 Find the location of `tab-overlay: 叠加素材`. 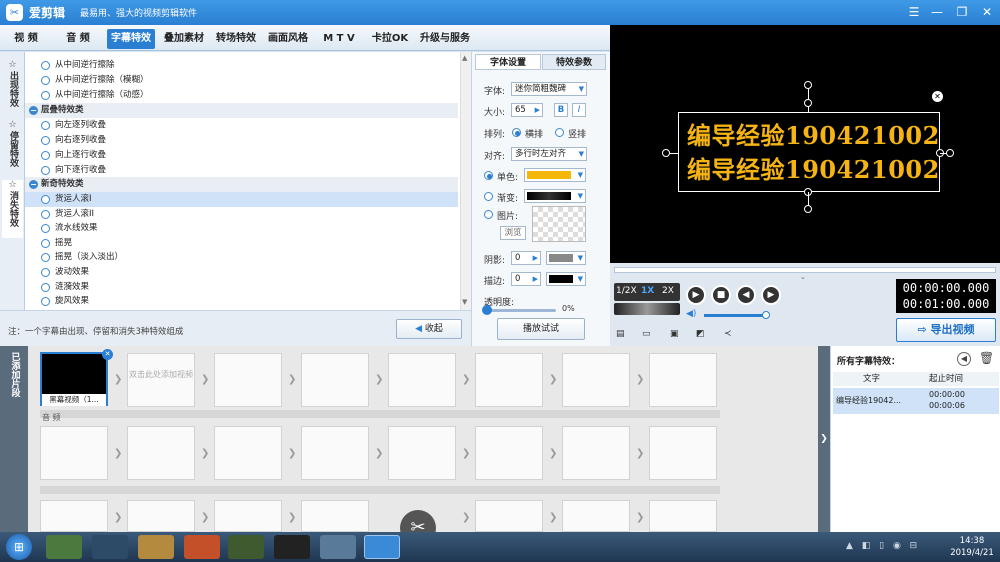

tab-overlay: 叠加素材 is located at coordinates (184, 39).